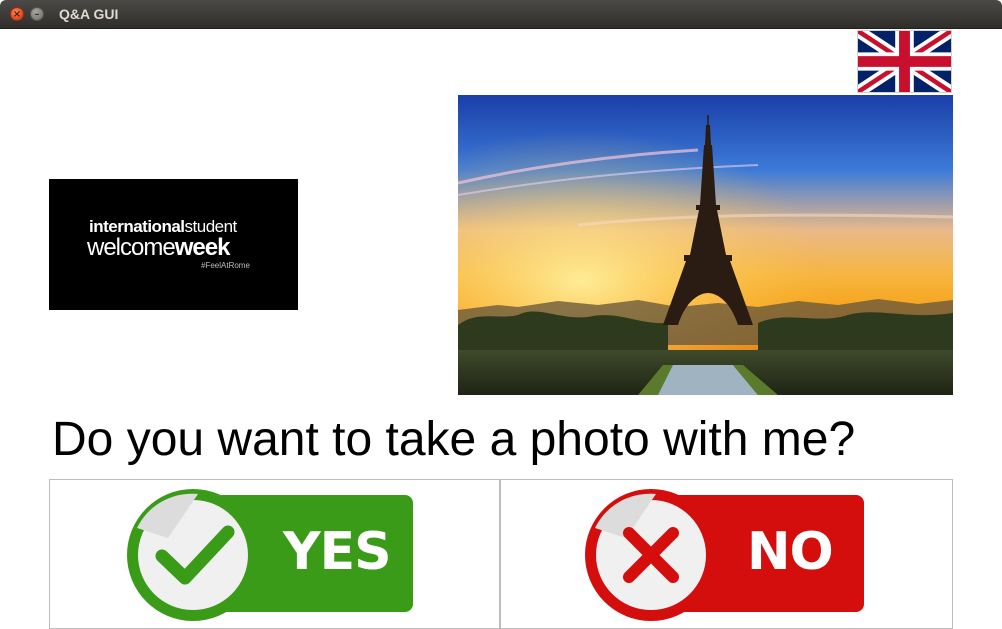 The width and height of the screenshot is (1002, 629). I want to click on close-button: ×, so click(17, 14).